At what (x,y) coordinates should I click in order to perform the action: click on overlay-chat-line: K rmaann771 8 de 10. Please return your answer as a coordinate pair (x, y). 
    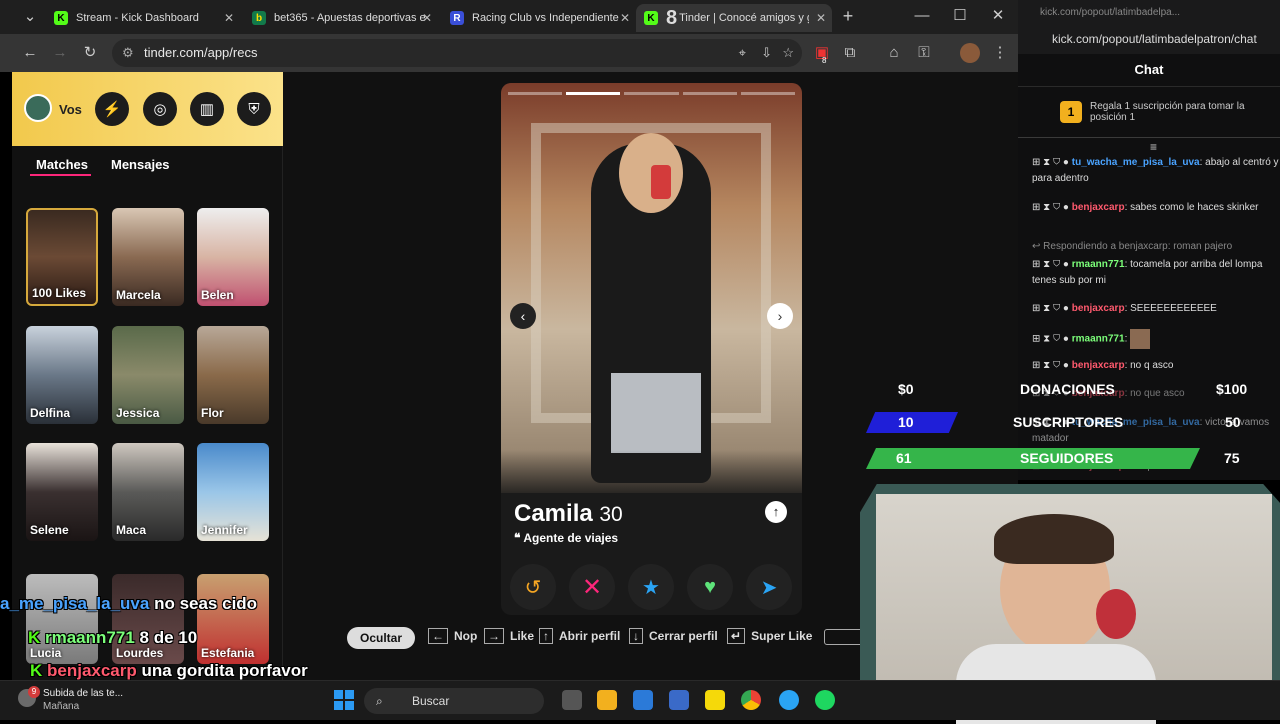
    Looking at the image, I should click on (112, 638).